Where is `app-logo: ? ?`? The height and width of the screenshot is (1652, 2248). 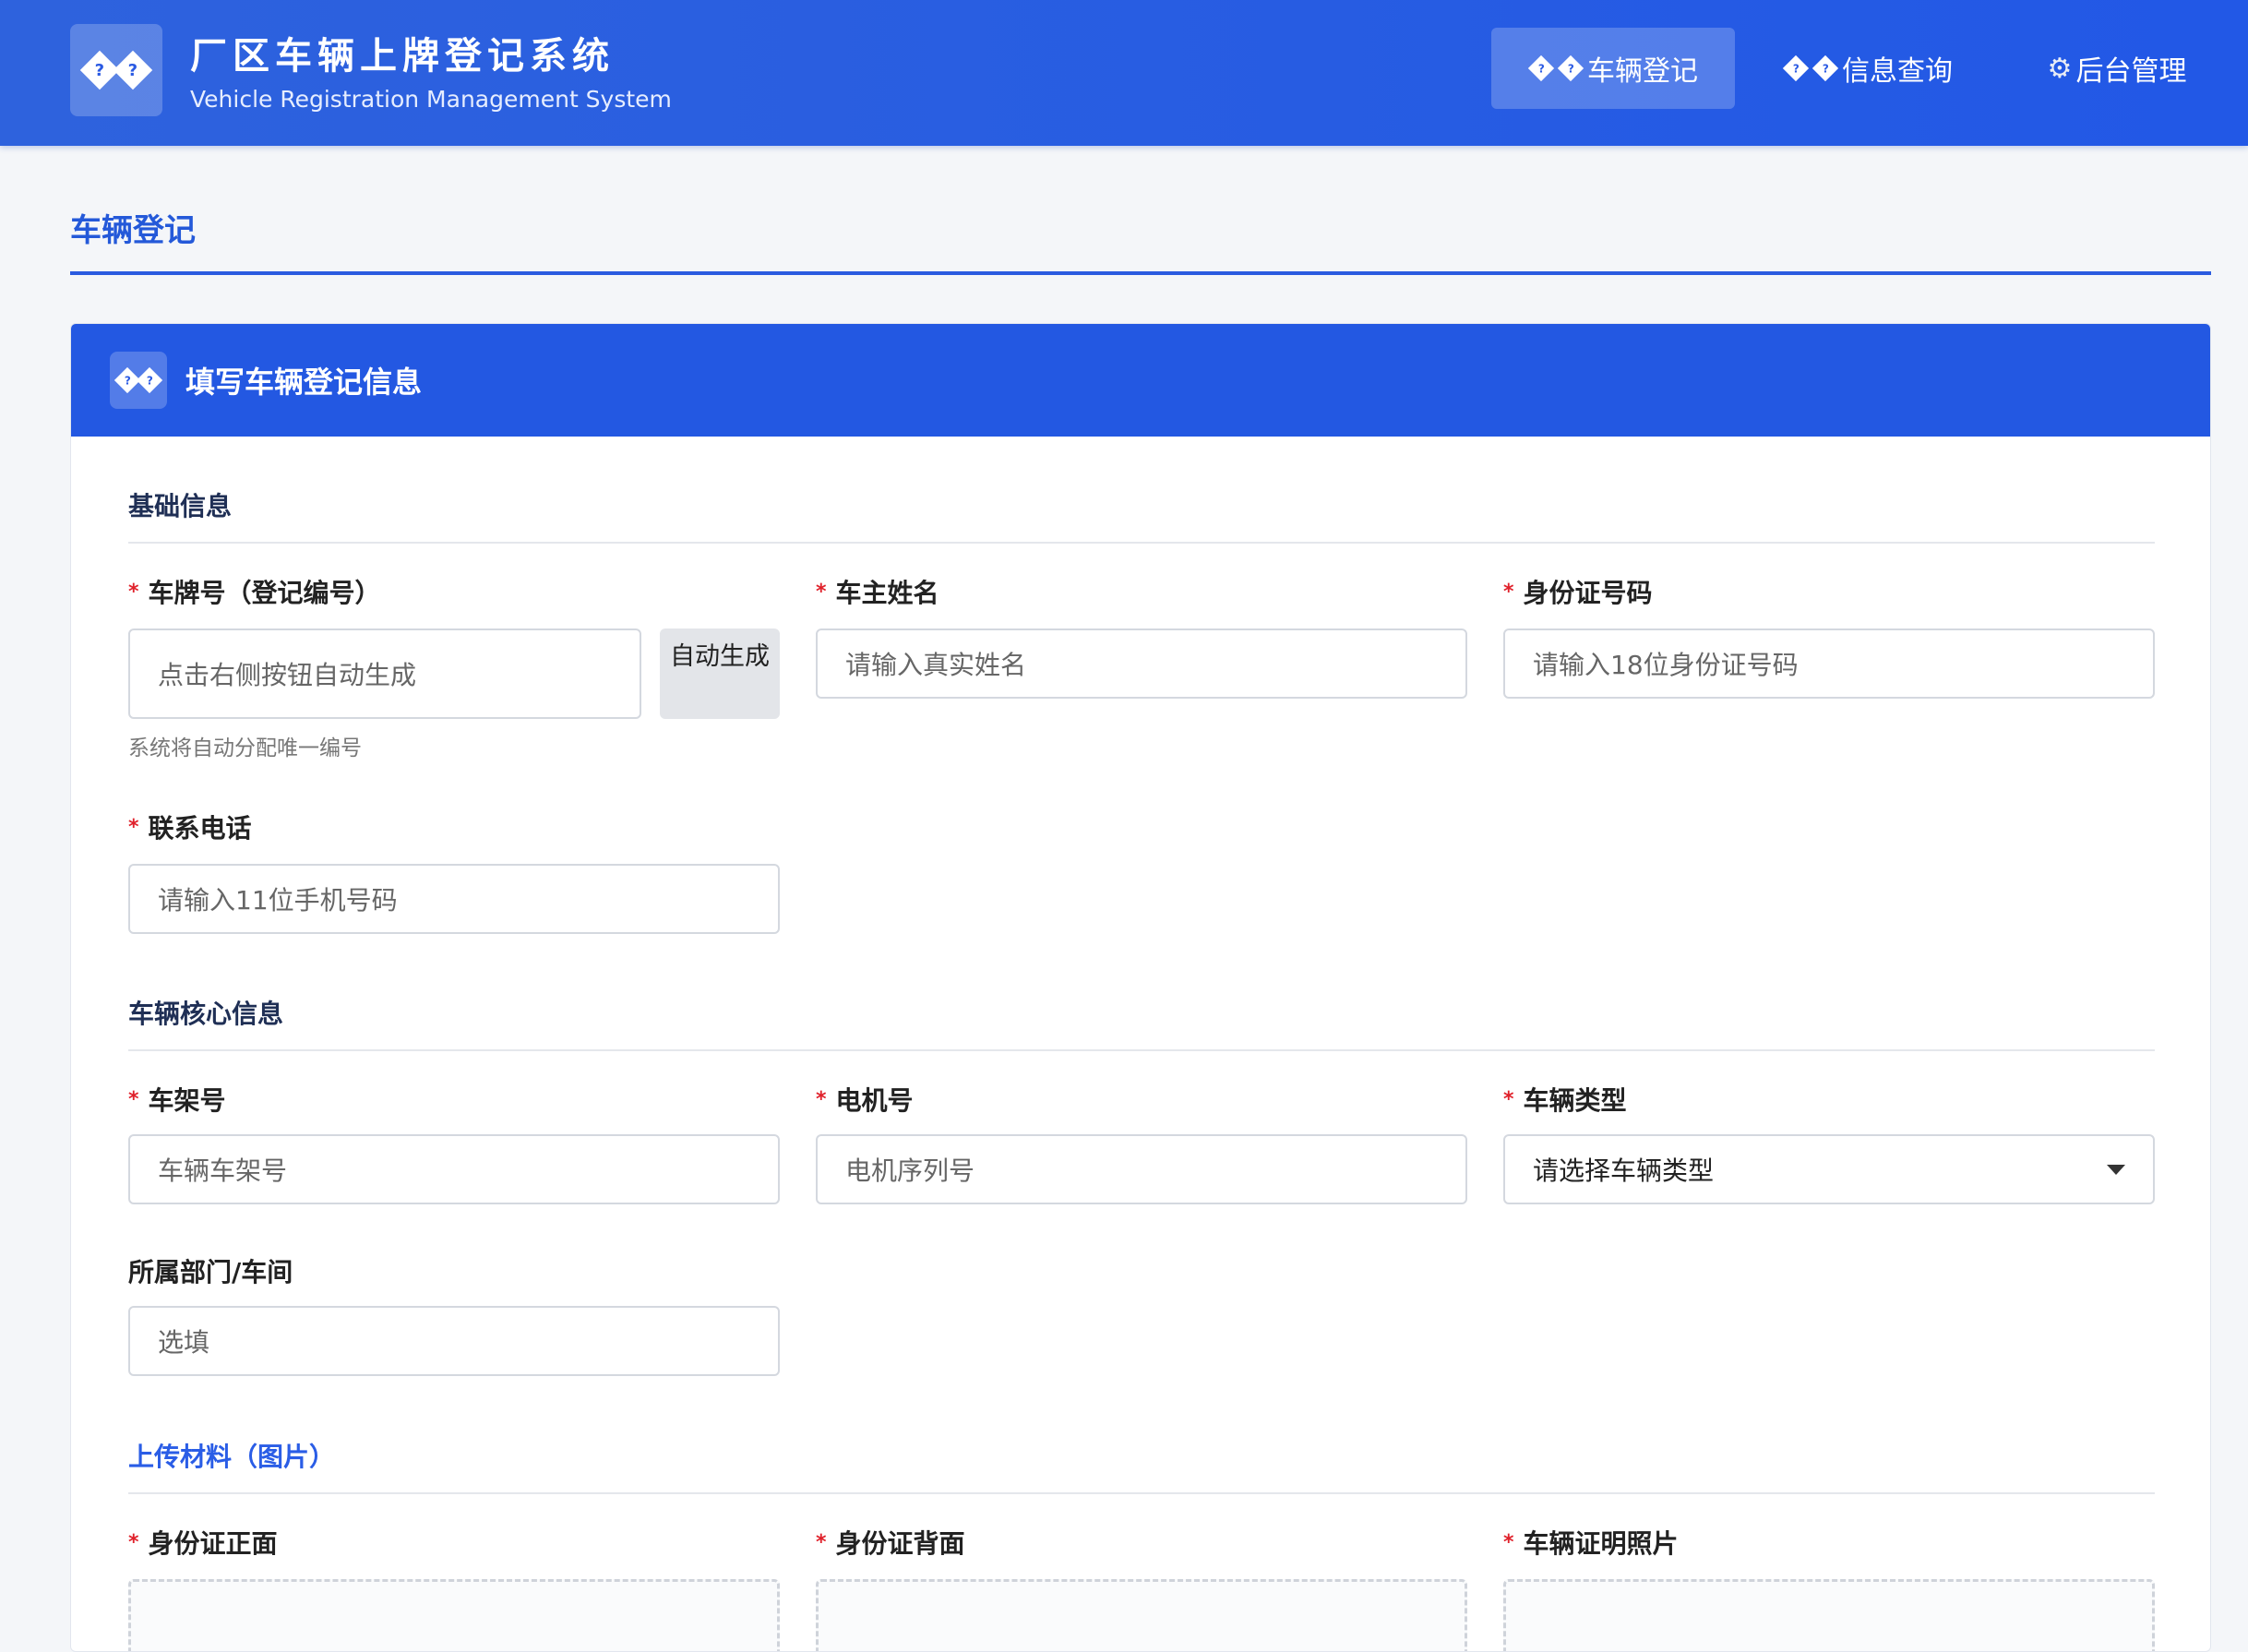 app-logo: ? ? is located at coordinates (116, 70).